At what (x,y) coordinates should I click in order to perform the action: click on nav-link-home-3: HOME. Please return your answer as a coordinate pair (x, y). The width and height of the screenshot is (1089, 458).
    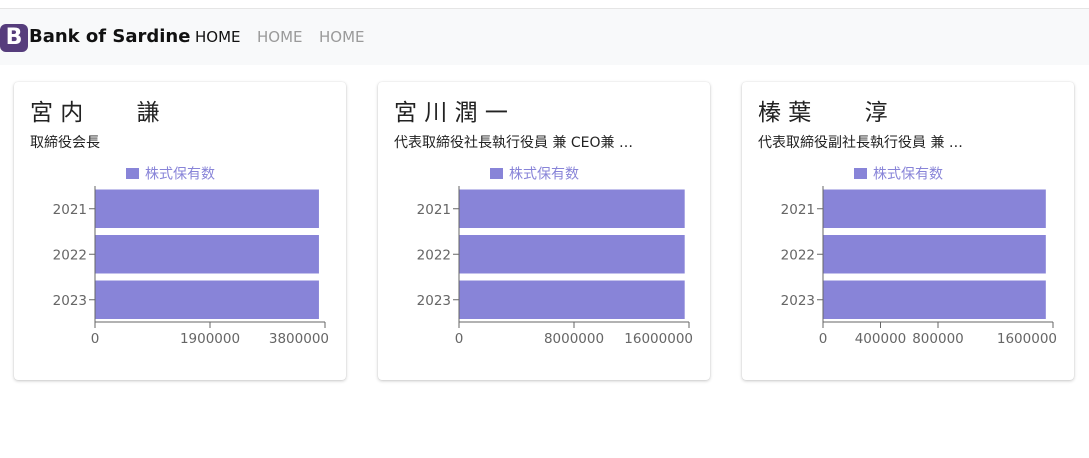
    Looking at the image, I should click on (342, 37).